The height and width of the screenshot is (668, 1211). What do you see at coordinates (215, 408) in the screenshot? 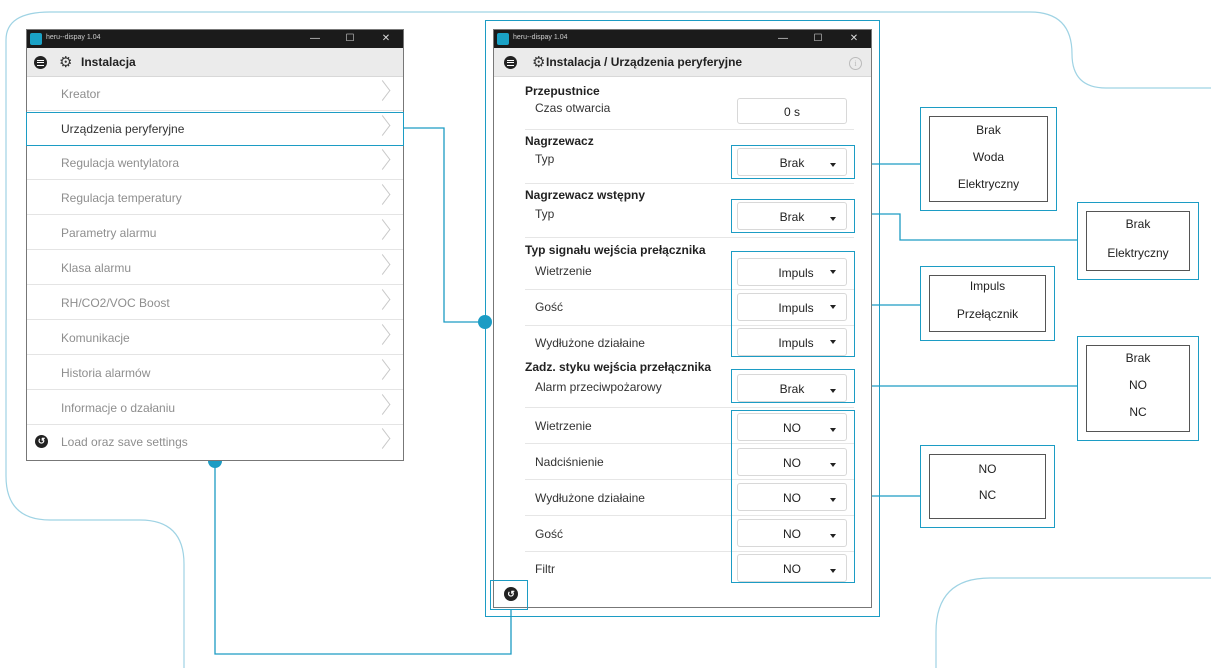
I see `menu-item-informacje: Informacje o dzałaniu` at bounding box center [215, 408].